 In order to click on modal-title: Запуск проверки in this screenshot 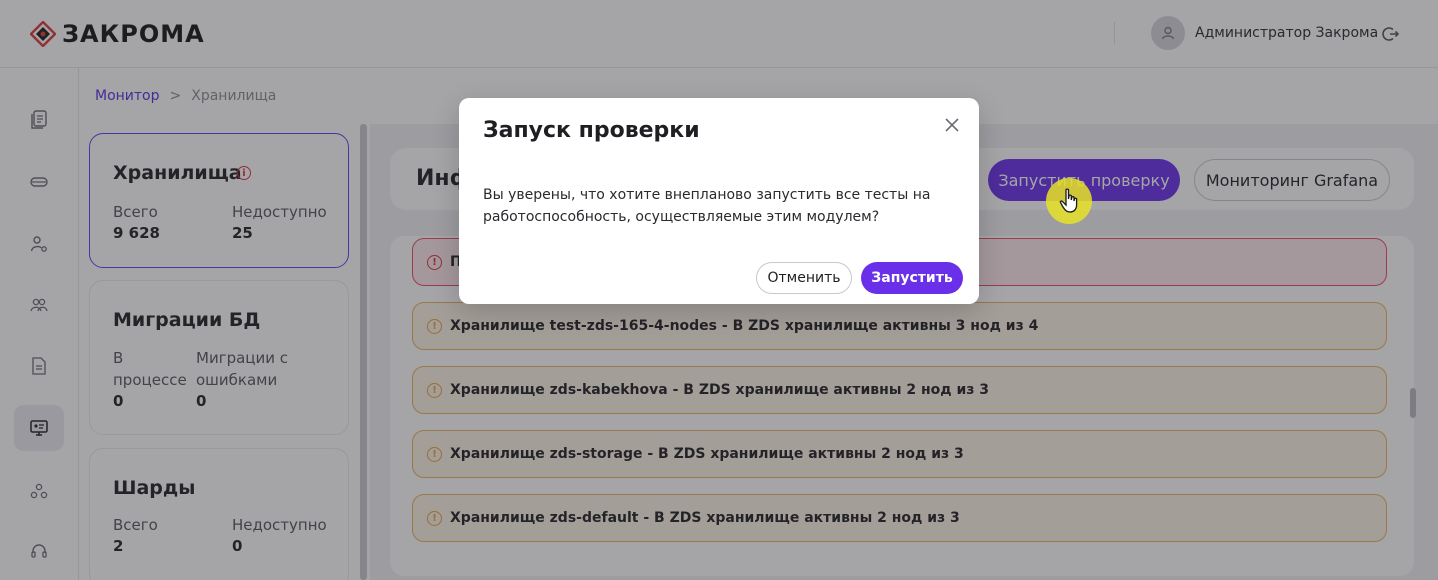, I will do `click(591, 130)`.